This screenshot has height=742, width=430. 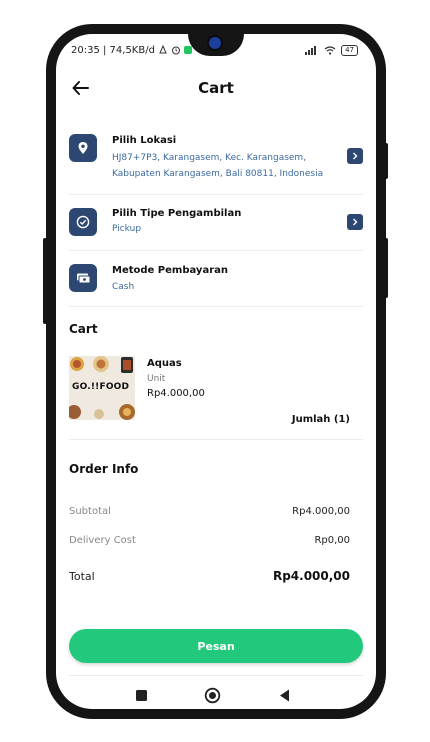 I want to click on item-name: Aquas, so click(x=164, y=363).